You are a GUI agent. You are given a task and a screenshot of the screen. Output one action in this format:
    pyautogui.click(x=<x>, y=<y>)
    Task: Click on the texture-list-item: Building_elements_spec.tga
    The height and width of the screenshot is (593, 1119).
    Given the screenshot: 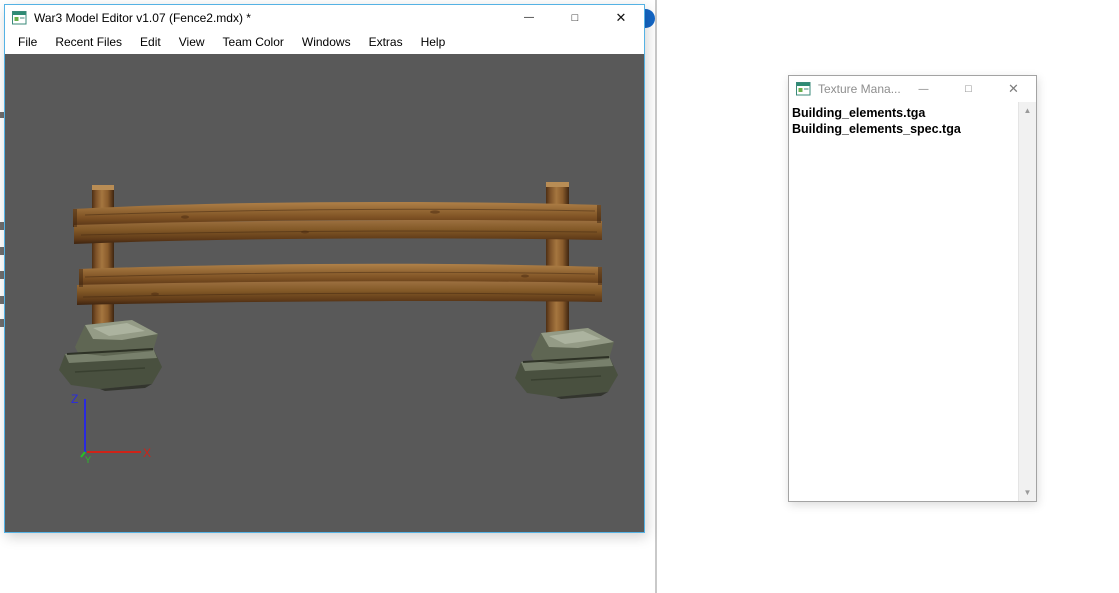 What is the action you would take?
    pyautogui.click(x=905, y=129)
    